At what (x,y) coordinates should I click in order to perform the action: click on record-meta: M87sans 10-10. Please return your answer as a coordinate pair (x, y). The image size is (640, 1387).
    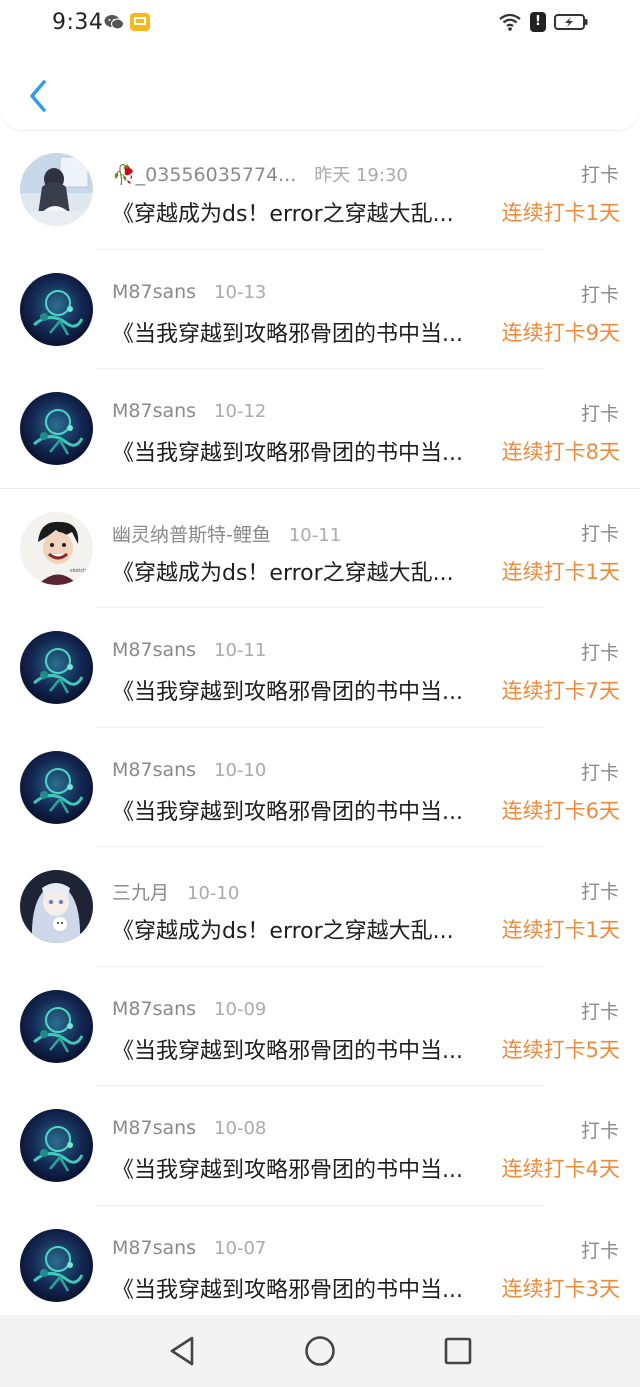
    Looking at the image, I should click on (189, 770).